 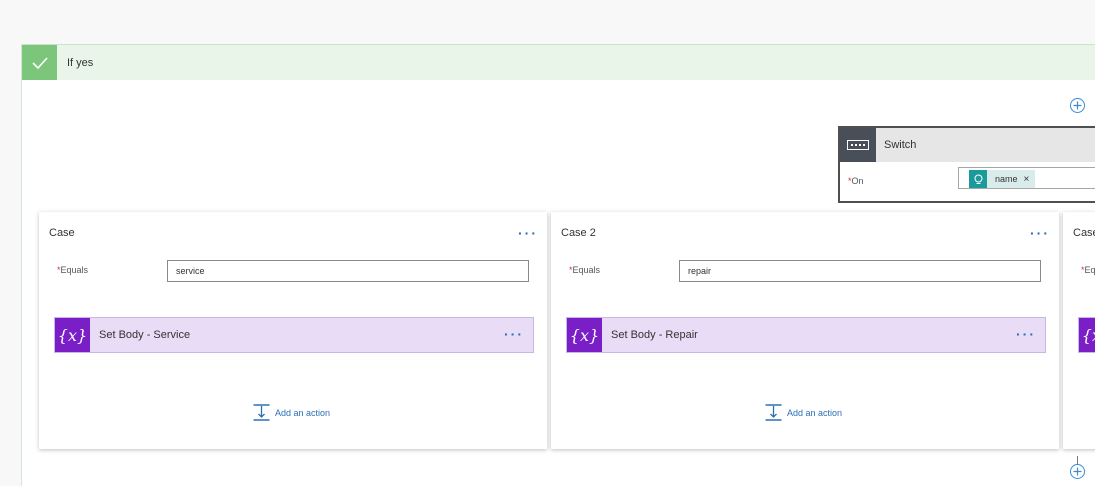 I want to click on if-yes-label: If yes, so click(x=80, y=62).